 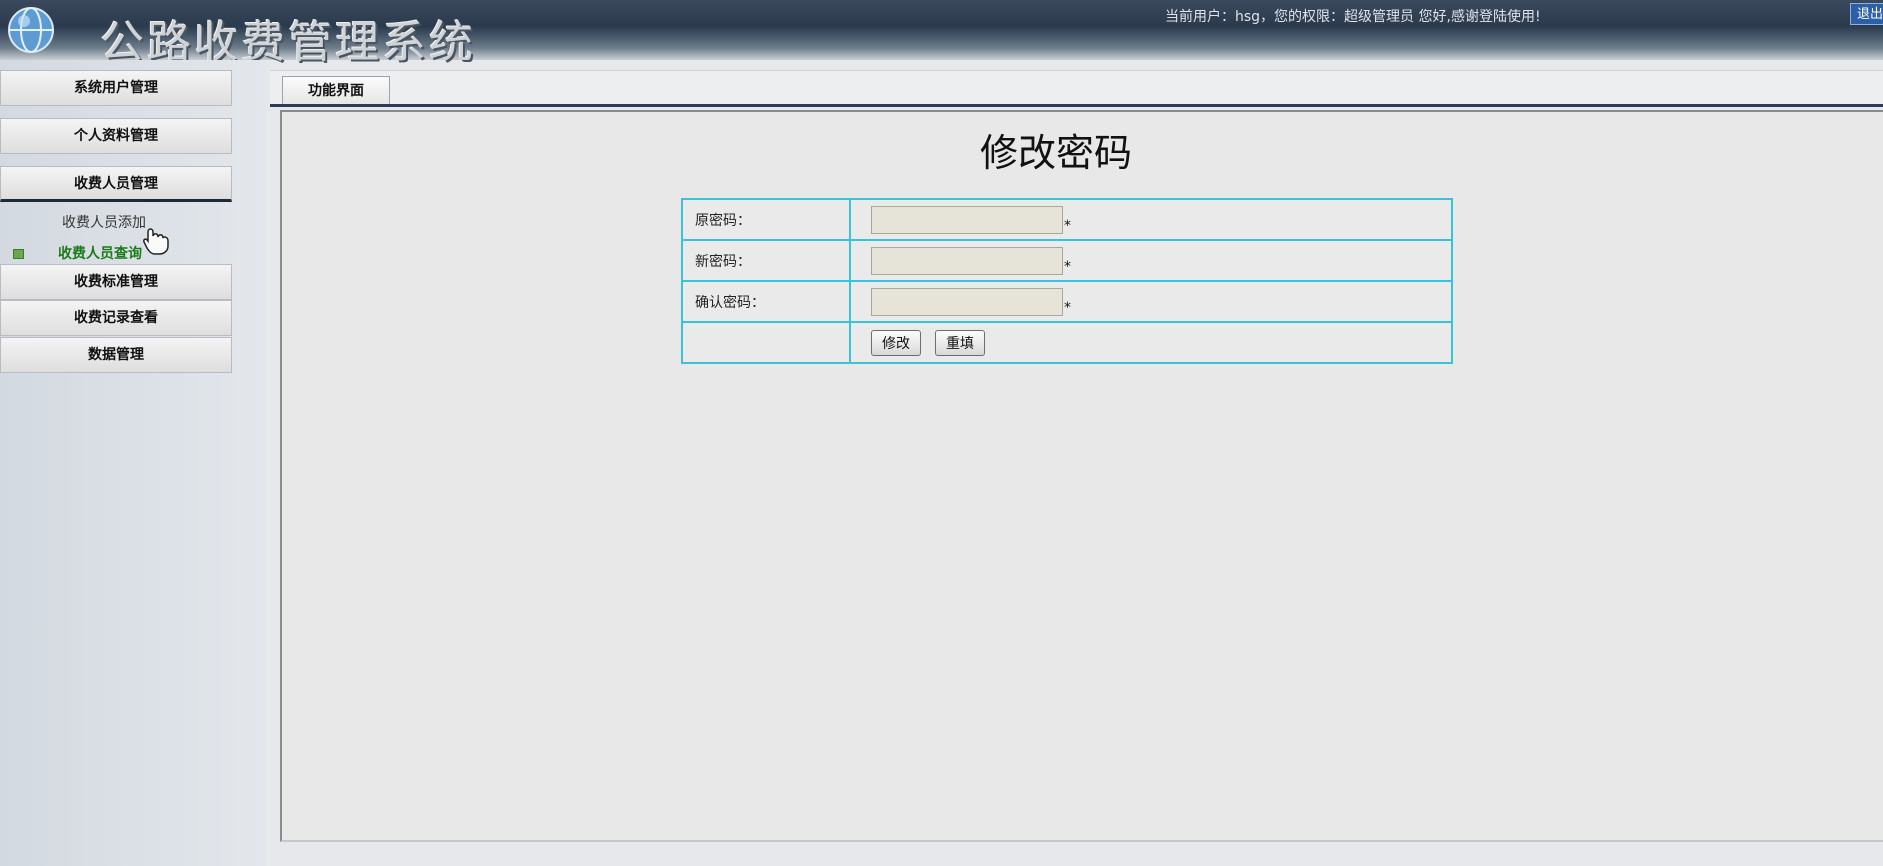 I want to click on sidebar-item-system-users: 系统用户管理, so click(x=116, y=88).